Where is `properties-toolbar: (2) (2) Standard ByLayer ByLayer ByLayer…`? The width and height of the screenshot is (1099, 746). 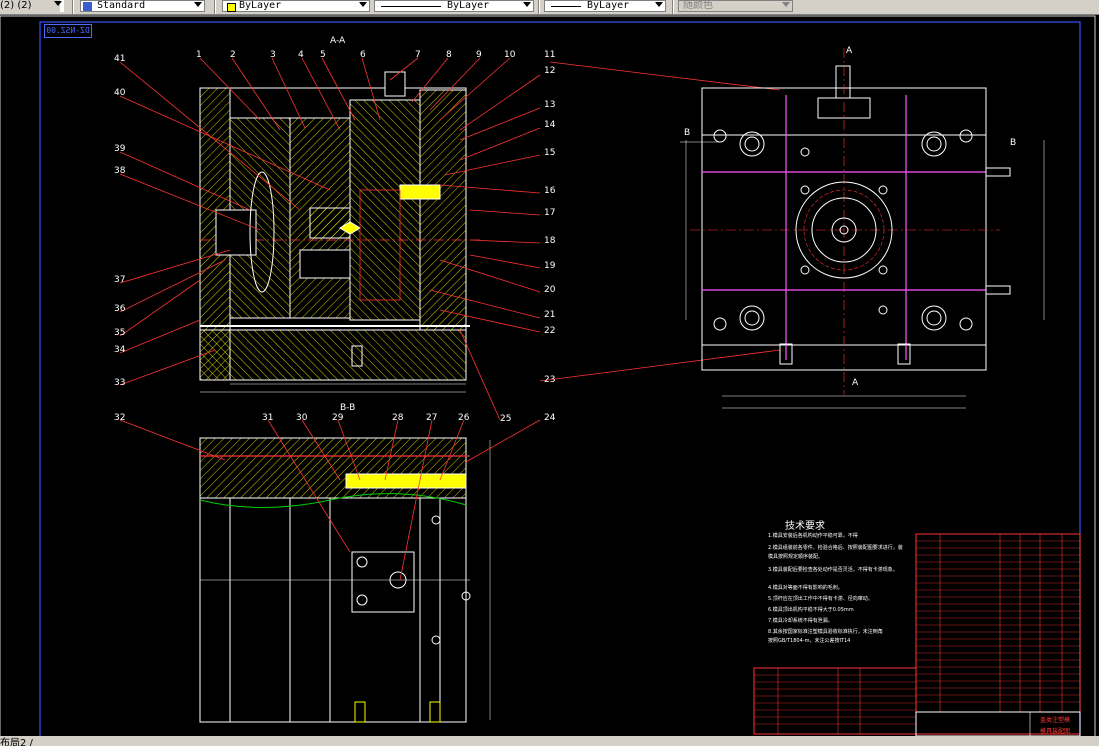 properties-toolbar: (2) (2) Standard ByLayer ByLayer ByLayer… is located at coordinates (549, 7).